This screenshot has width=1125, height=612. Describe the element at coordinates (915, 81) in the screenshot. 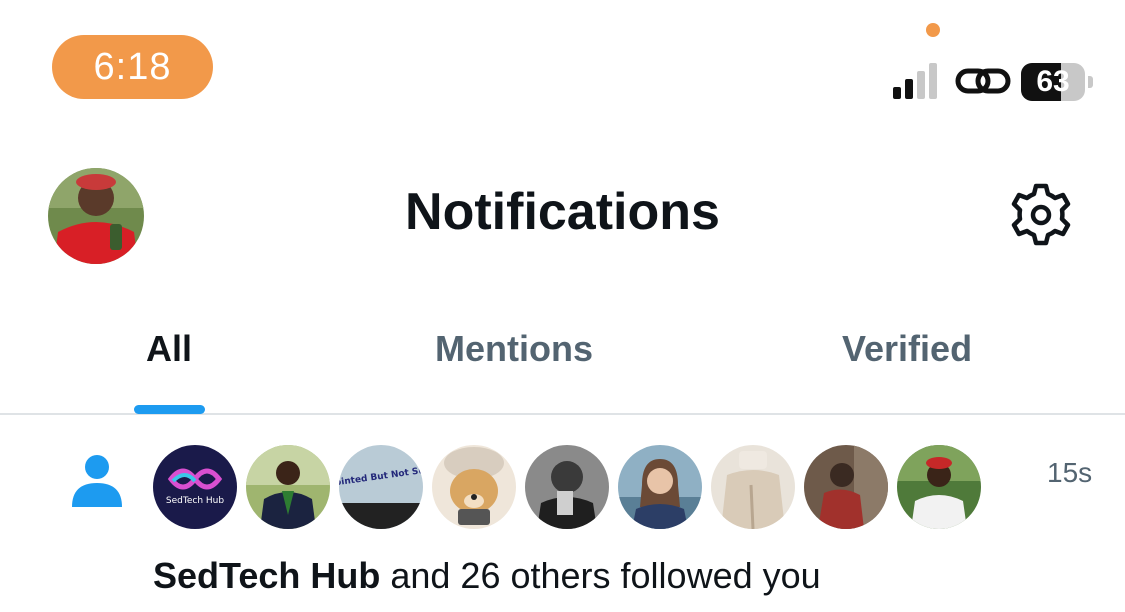

I see `cellular-signal-icon` at that location.